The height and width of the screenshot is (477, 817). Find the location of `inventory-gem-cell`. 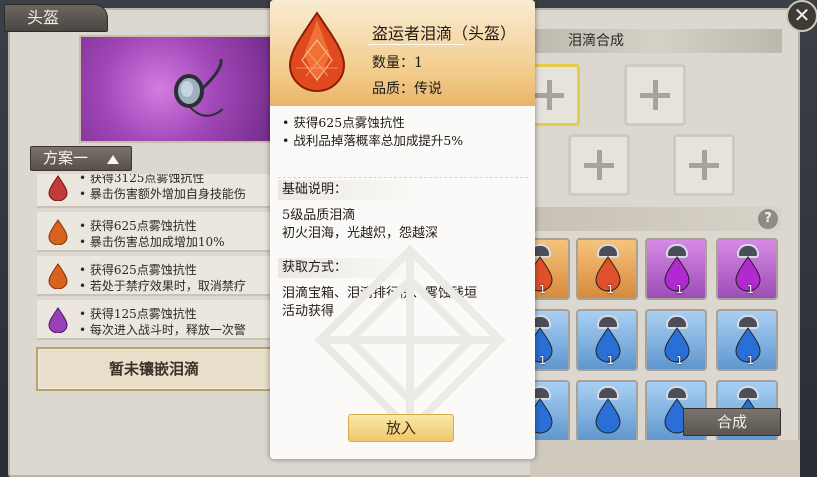

inventory-gem-cell is located at coordinates (607, 411).